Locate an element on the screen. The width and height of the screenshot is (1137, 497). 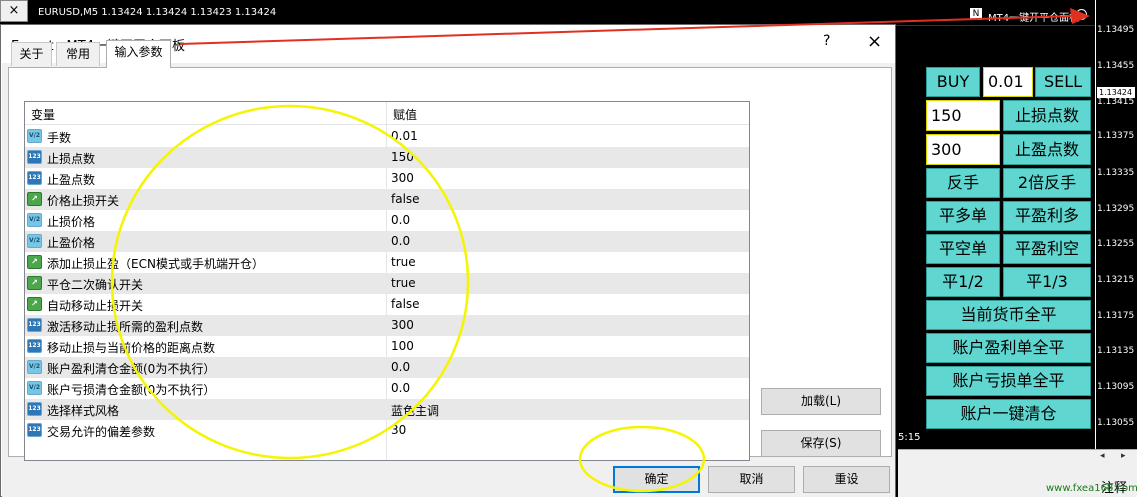
param-name: 止盈价格 is located at coordinates (71, 243).